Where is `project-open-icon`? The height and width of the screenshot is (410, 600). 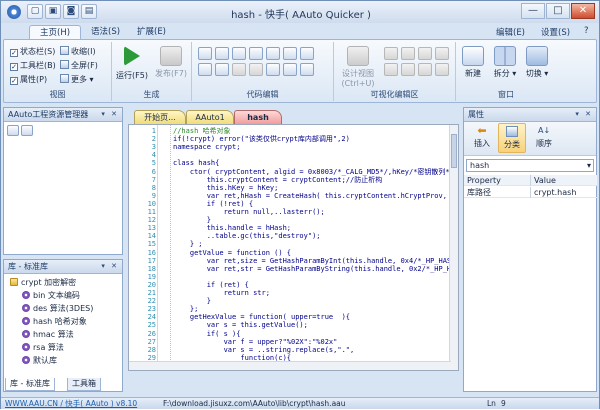
project-open-icon is located at coordinates (27, 130).